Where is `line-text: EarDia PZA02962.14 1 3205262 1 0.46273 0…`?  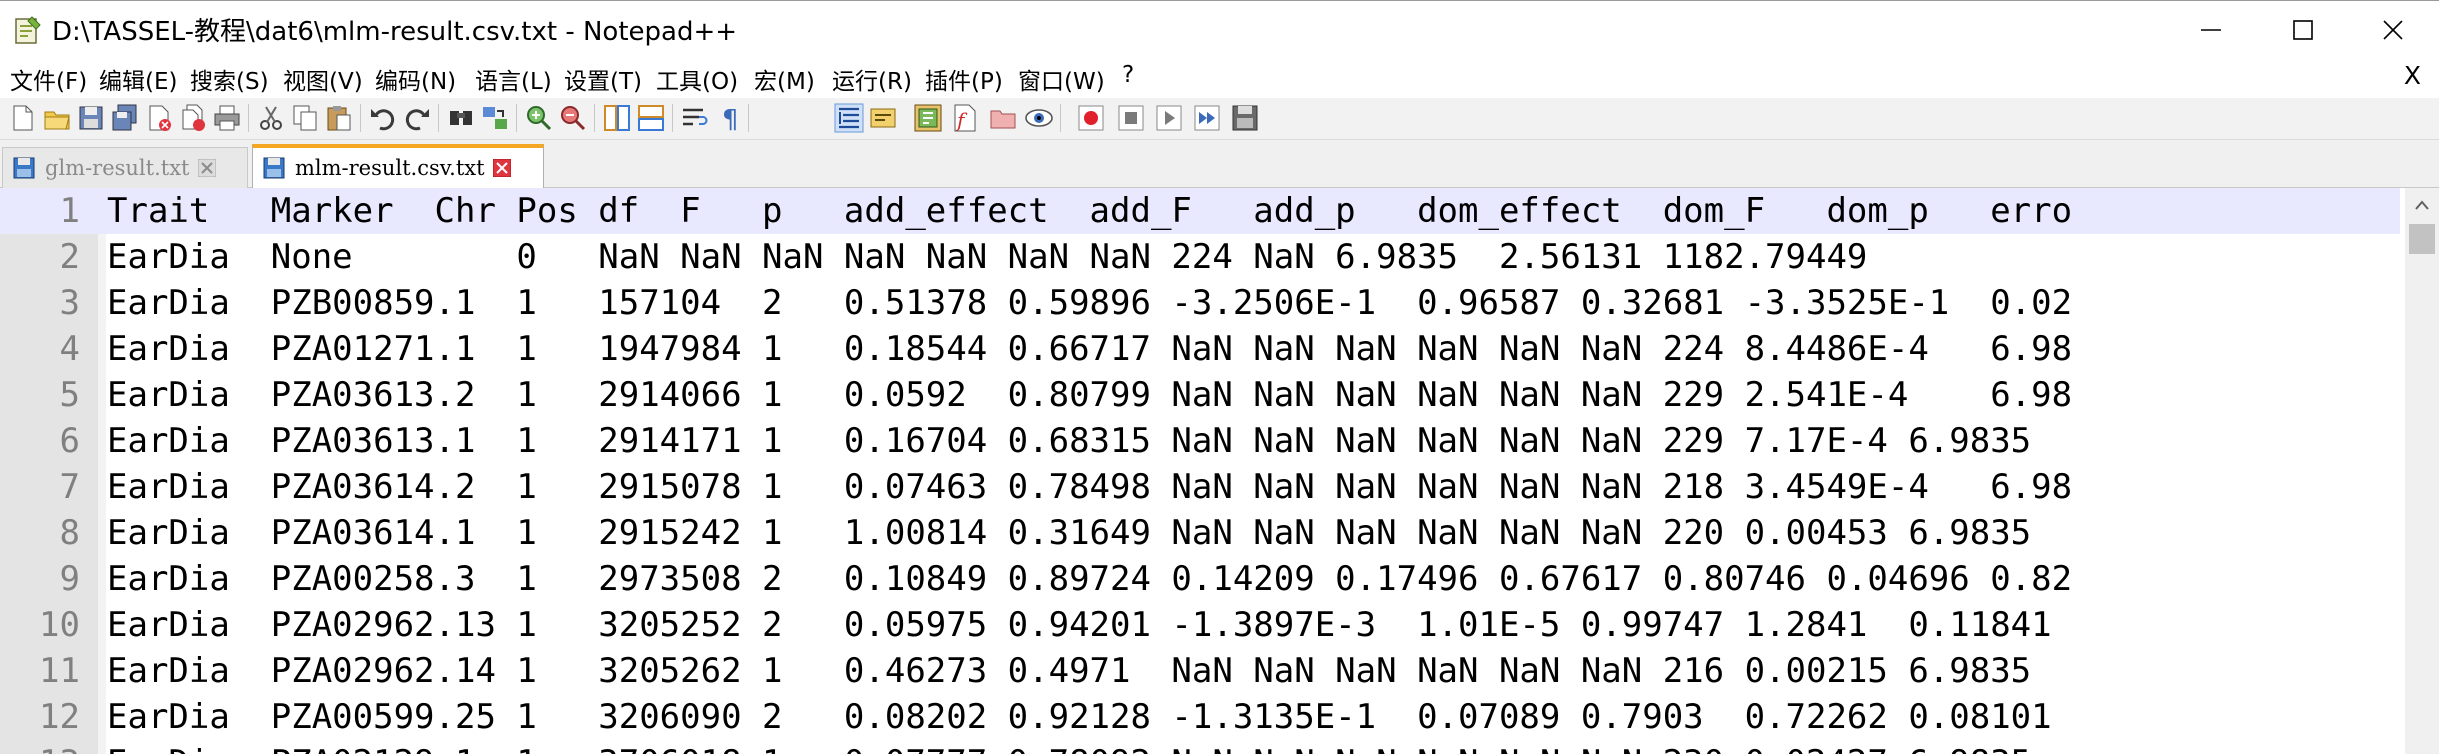
line-text: EarDia PZA02962.14 1 3205262 1 0.46273 0… is located at coordinates (1069, 671).